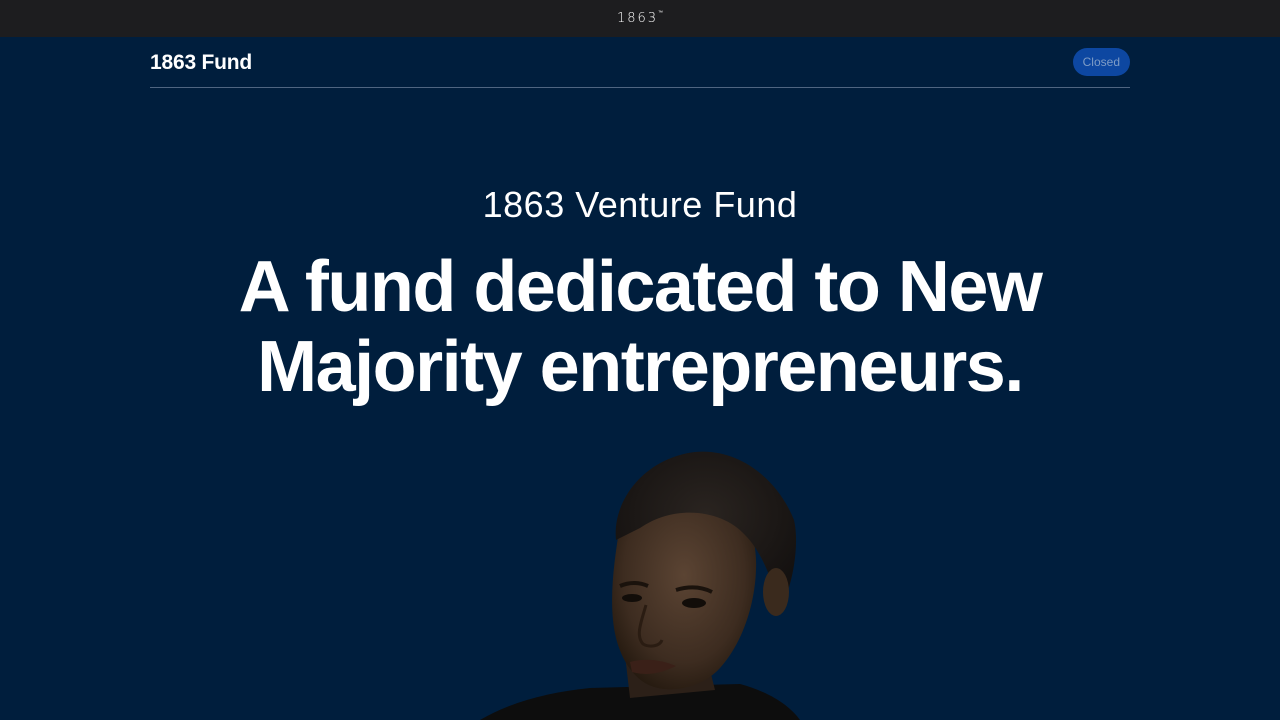 Image resolution: width=1280 pixels, height=720 pixels. I want to click on fund-subnav: 1863 Fund Closed, so click(640, 62).